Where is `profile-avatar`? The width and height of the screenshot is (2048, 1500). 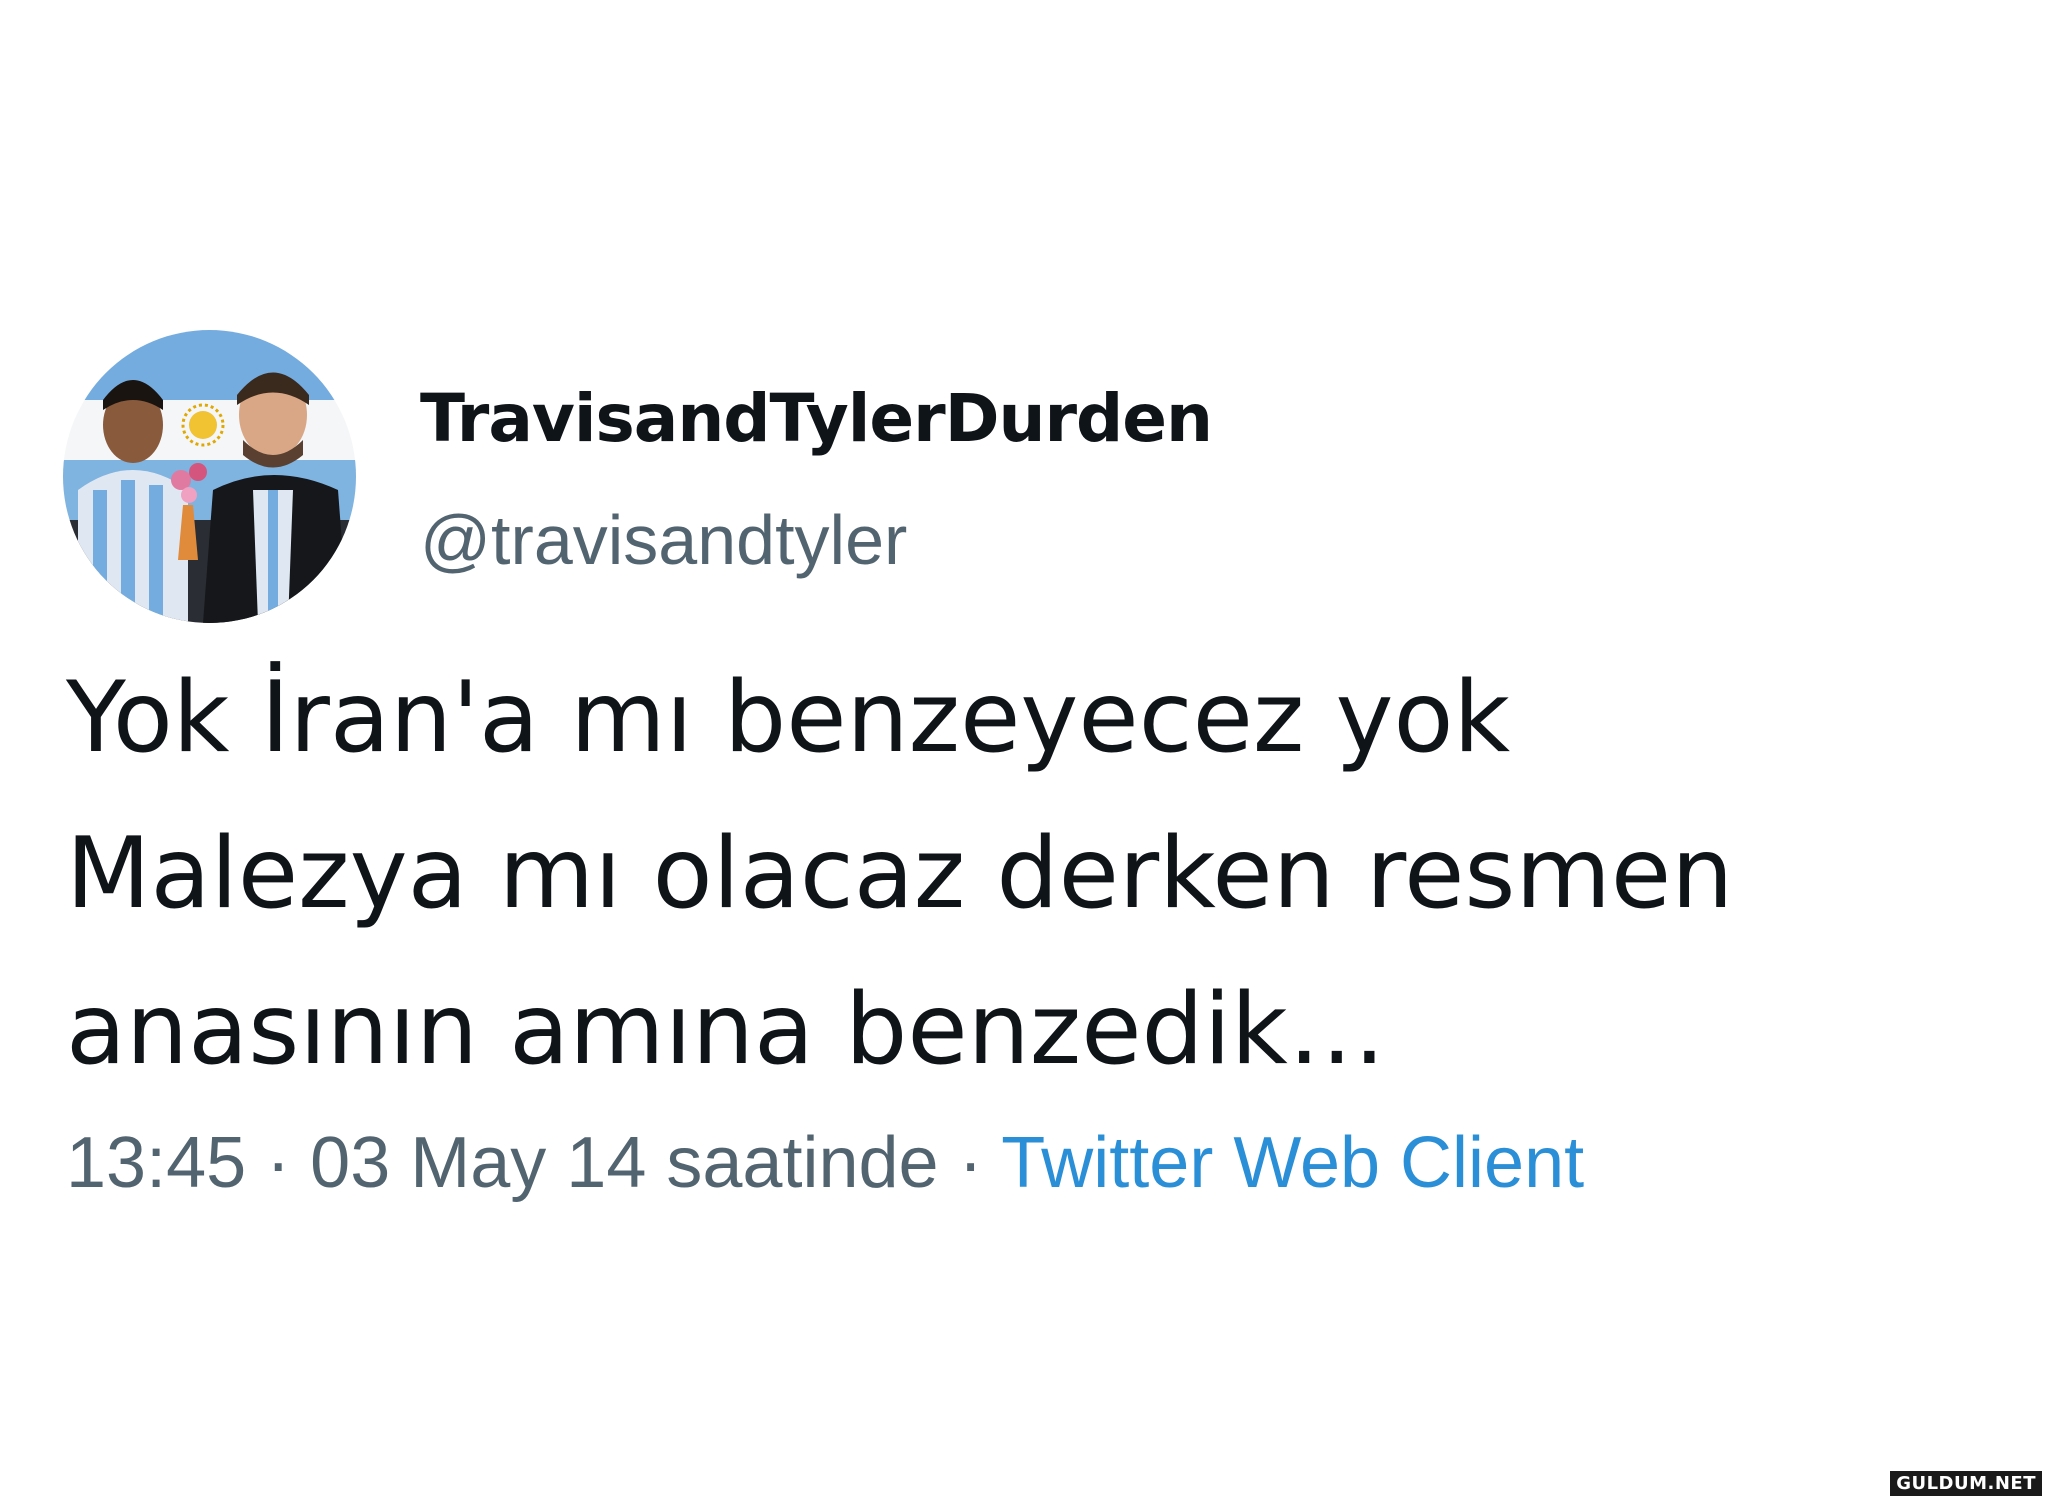 profile-avatar is located at coordinates (209, 476).